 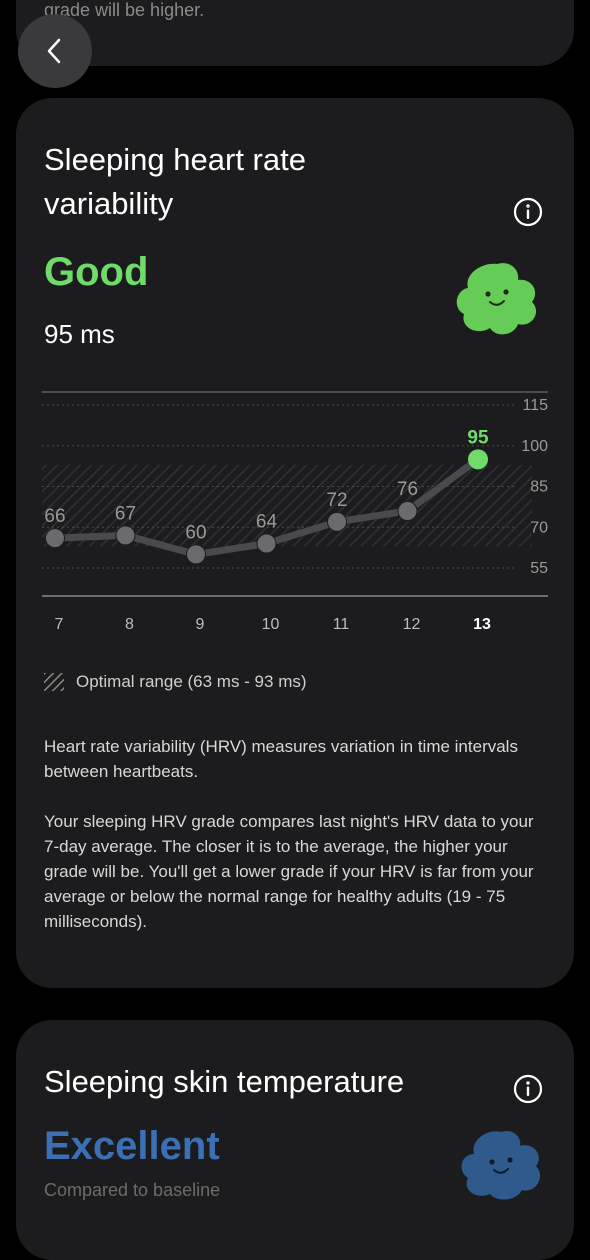 I want to click on data-label: 76, so click(x=407, y=489).